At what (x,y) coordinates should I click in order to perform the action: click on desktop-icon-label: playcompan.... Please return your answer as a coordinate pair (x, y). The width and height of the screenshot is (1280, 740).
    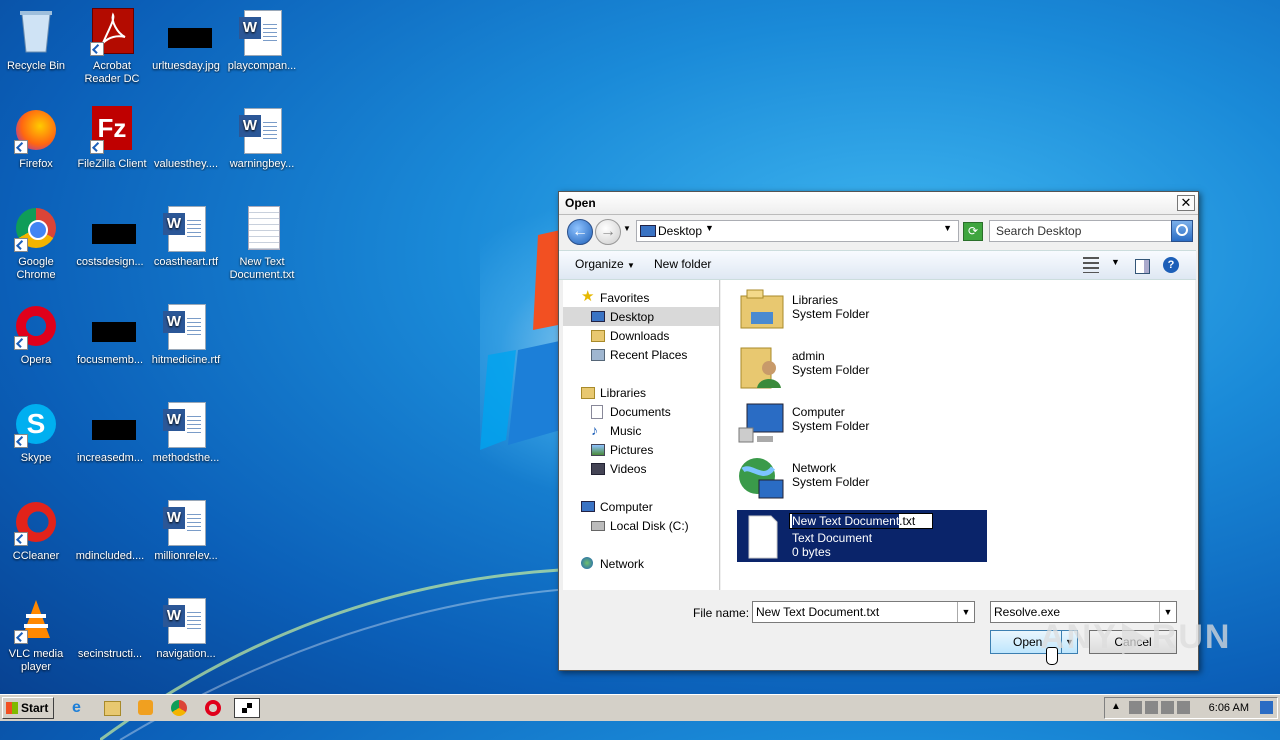
    Looking at the image, I should click on (262, 66).